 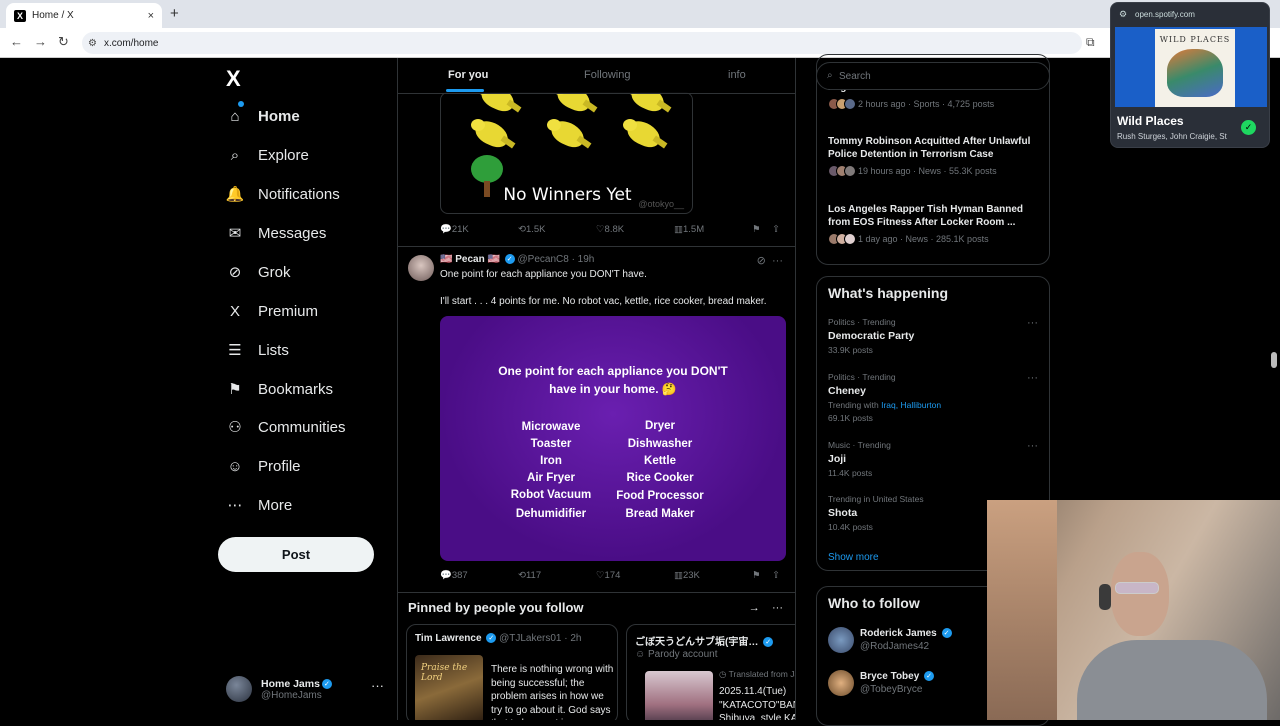 What do you see at coordinates (754, 608) in the screenshot?
I see `arrow-right-icon: →` at bounding box center [754, 608].